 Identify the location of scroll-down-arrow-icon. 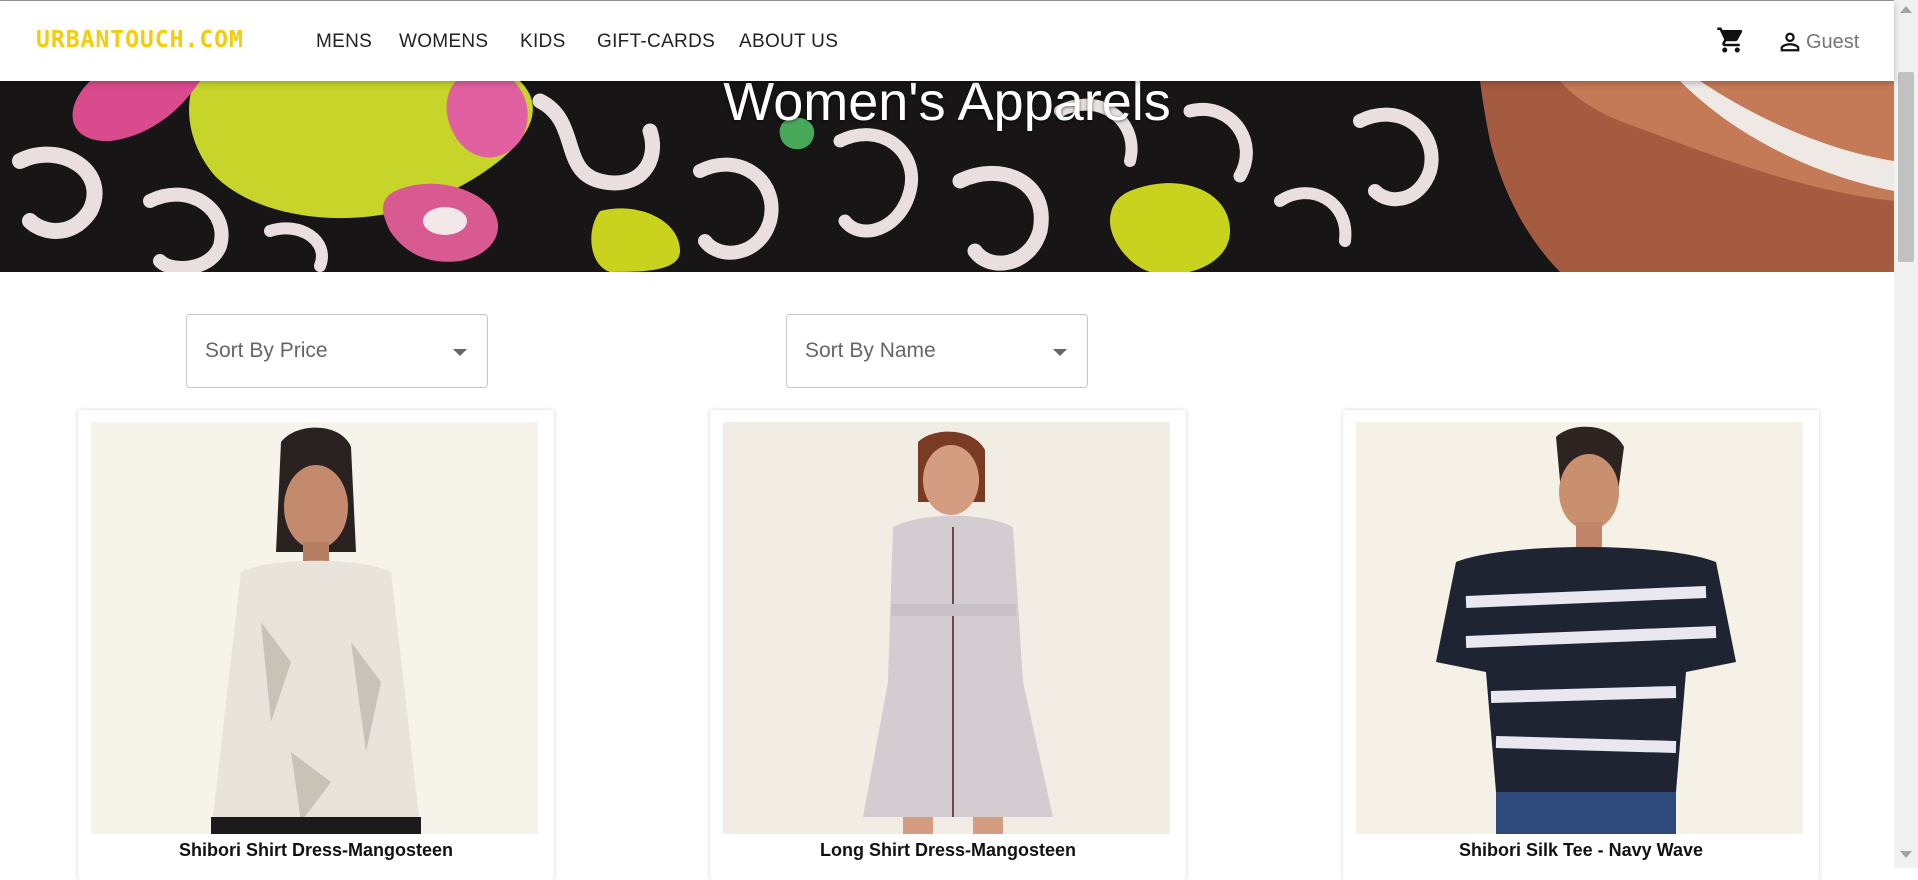
(1906, 854).